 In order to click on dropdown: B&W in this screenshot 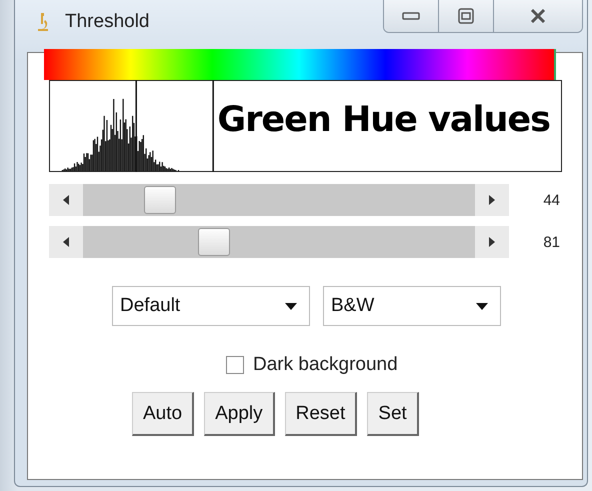, I will do `click(412, 306)`.